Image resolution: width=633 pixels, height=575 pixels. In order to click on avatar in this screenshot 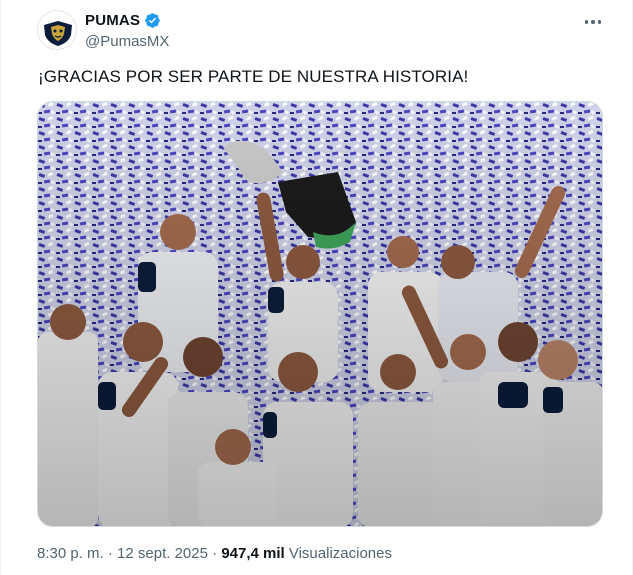, I will do `click(57, 30)`.